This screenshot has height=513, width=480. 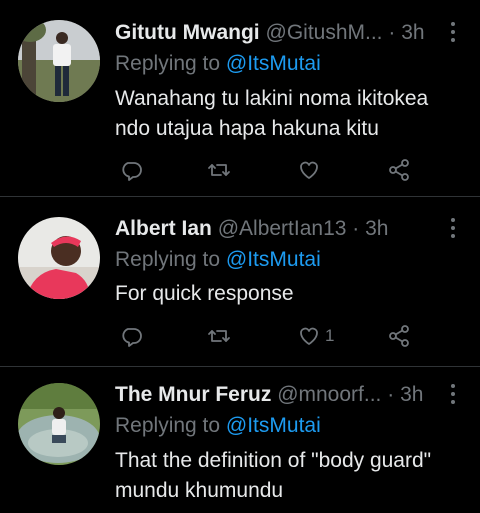 I want to click on action-bar: 1, so click(x=265, y=336).